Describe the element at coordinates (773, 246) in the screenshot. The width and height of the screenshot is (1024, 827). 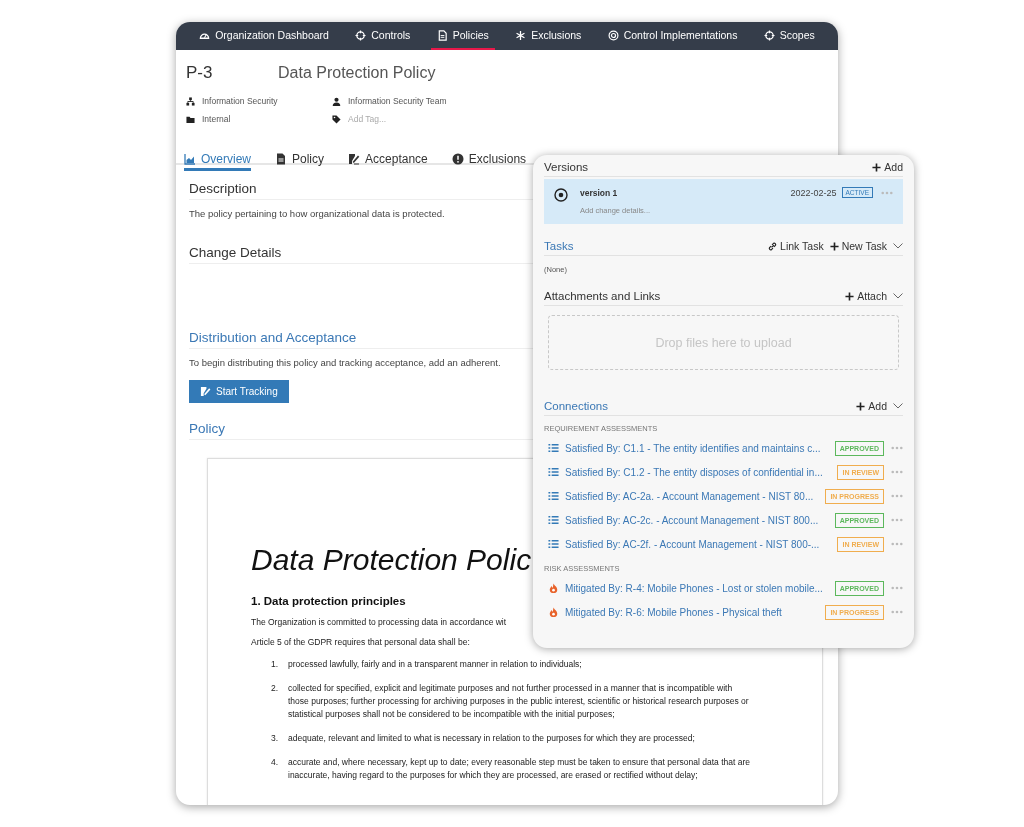
I see `link-icon` at that location.